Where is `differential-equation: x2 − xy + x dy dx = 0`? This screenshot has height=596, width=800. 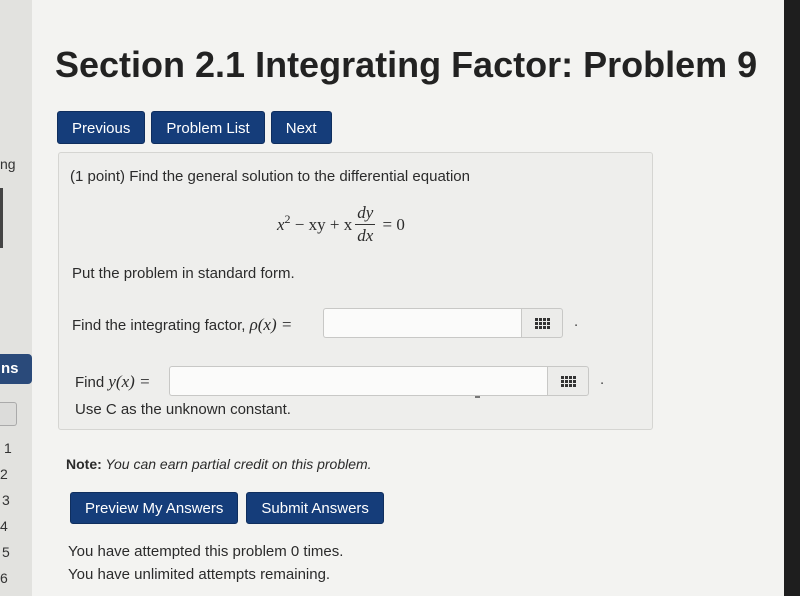 differential-equation: x2 − xy + x dy dx = 0 is located at coordinates (341, 224).